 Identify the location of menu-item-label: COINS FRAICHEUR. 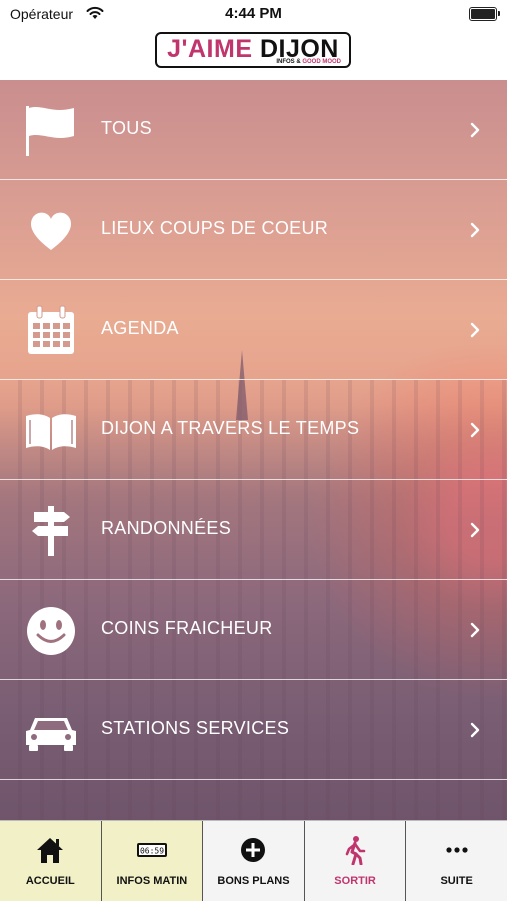
(187, 628).